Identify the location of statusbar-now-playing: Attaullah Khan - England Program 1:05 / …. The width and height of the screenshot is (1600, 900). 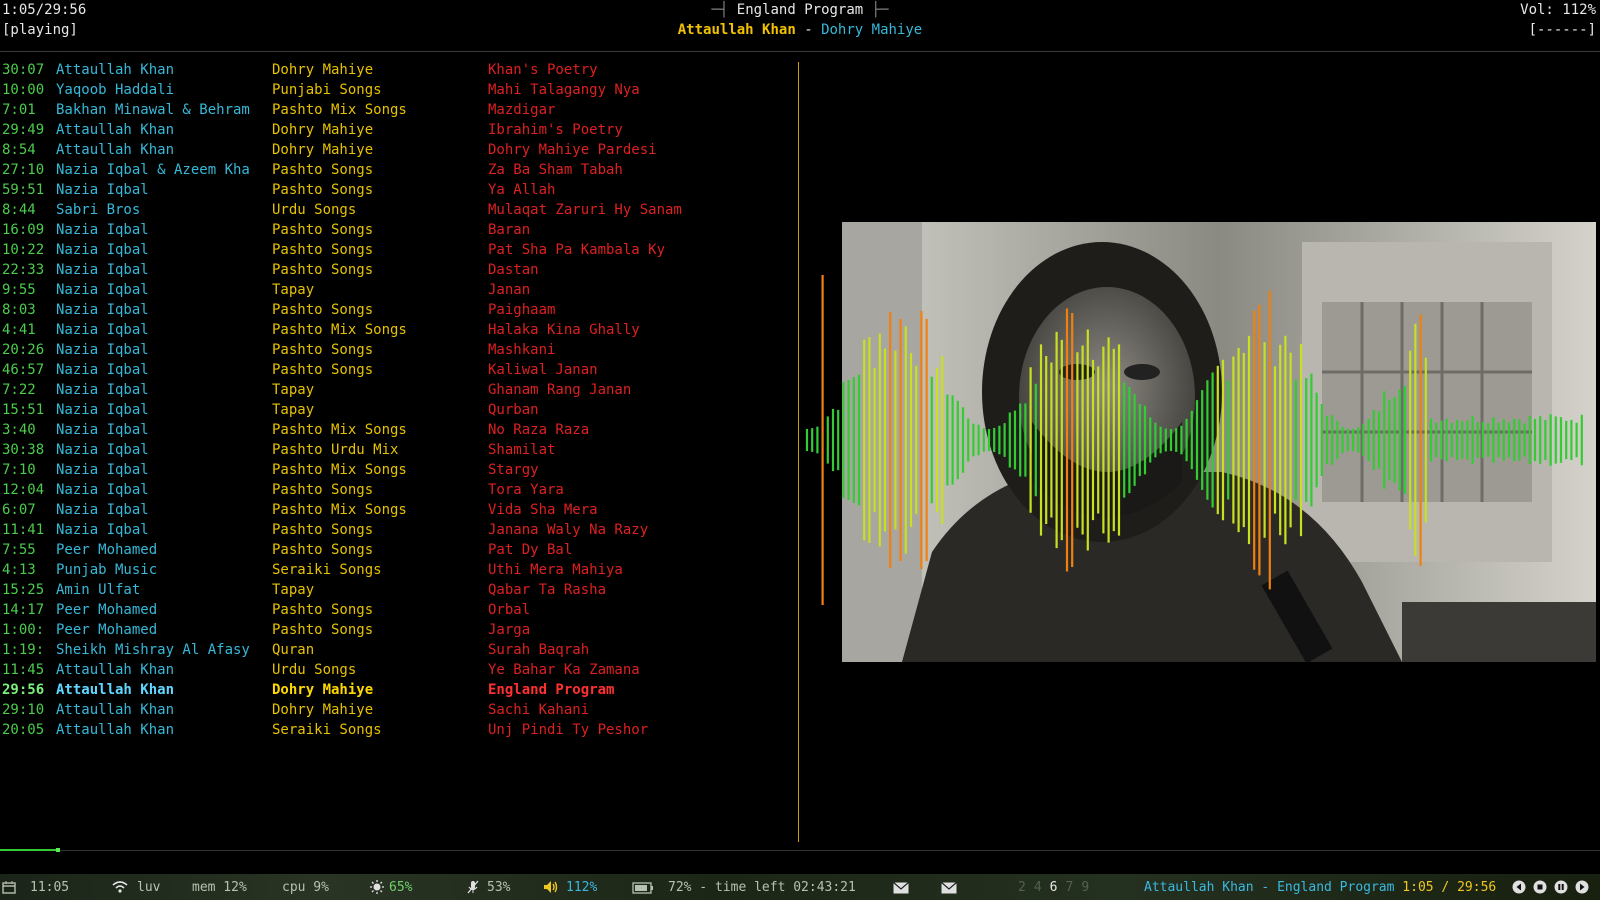
(1320, 887).